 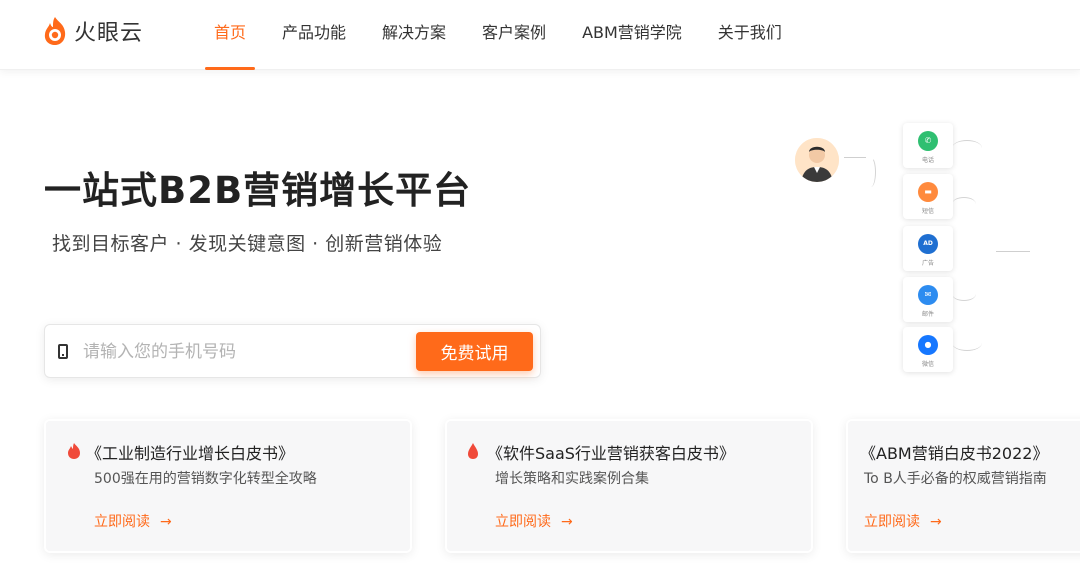 What do you see at coordinates (927, 160) in the screenshot?
I see `channel-label: 电话` at bounding box center [927, 160].